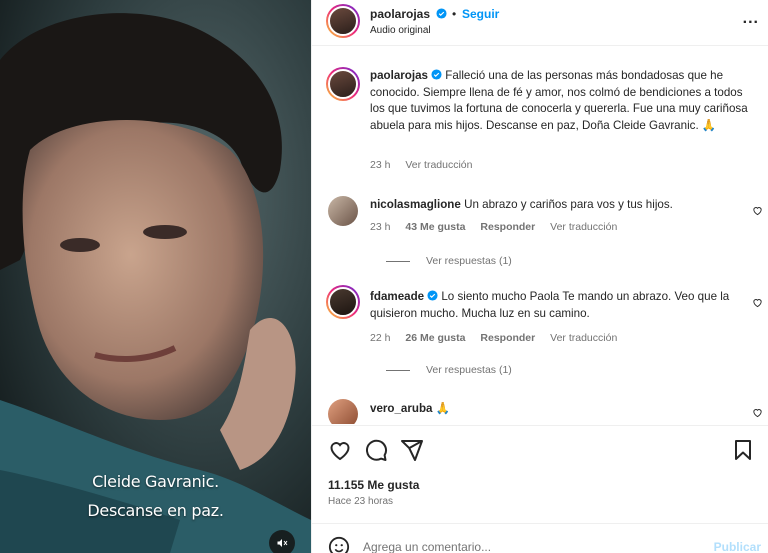 The width and height of the screenshot is (768, 553). What do you see at coordinates (339, 544) in the screenshot?
I see `emoji-icon` at bounding box center [339, 544].